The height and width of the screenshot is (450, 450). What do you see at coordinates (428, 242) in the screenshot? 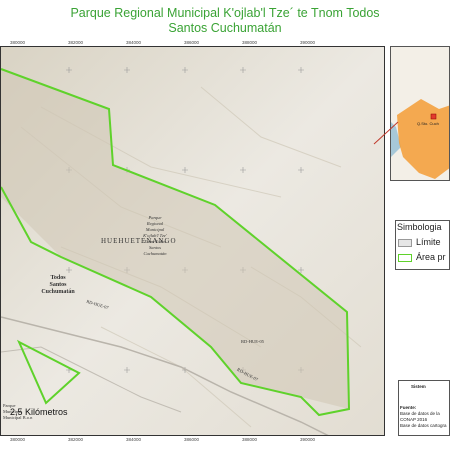
I see `legend-item-label: Límite` at bounding box center [428, 242].